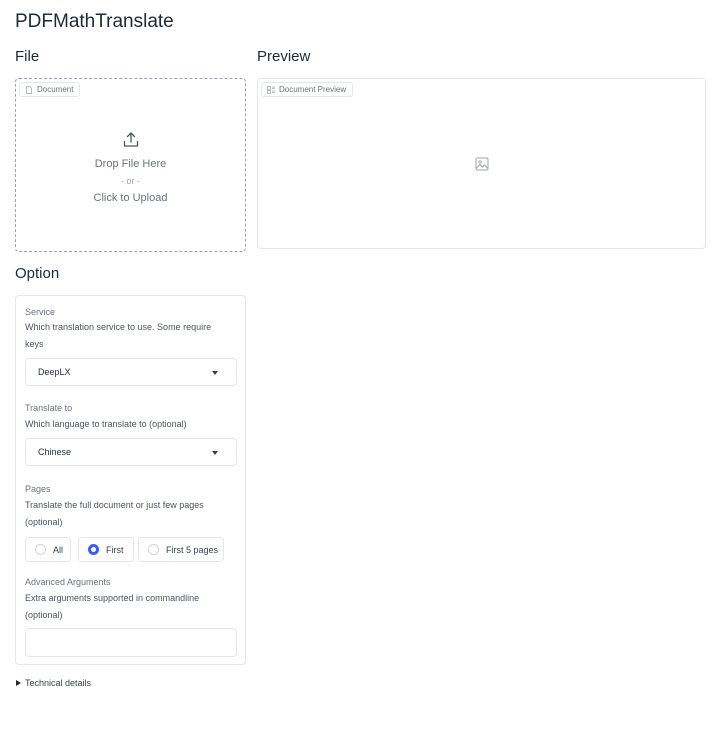  Describe the element at coordinates (131, 372) in the screenshot. I see `service-dropdown: DeepLX` at that location.